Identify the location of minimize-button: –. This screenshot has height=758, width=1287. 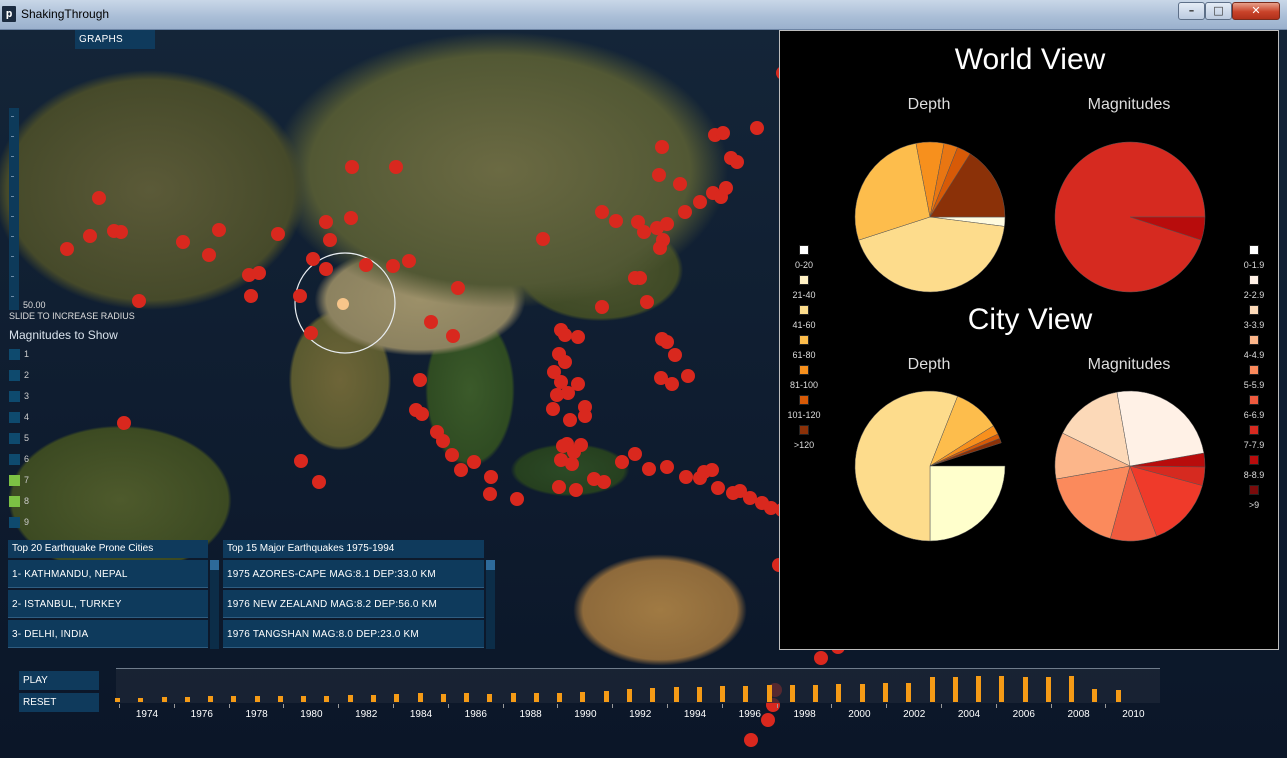
(1191, 11).